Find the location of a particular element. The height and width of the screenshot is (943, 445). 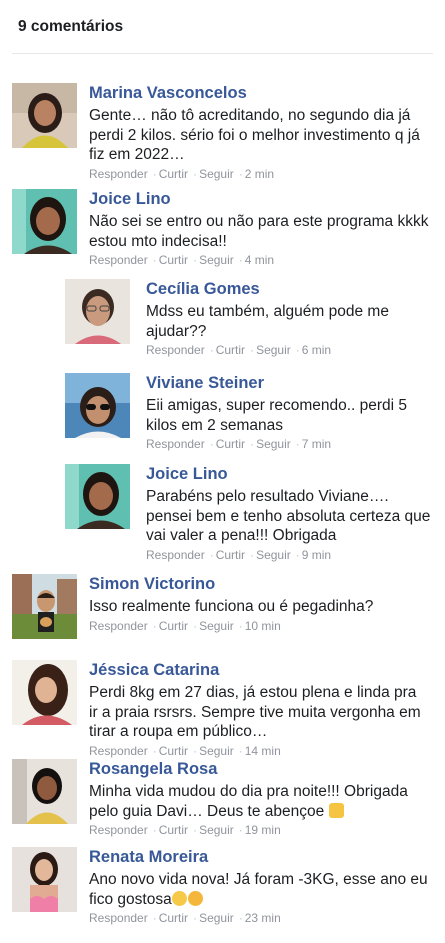

commenter-name: Rosangela Rosa is located at coordinates (259, 769).